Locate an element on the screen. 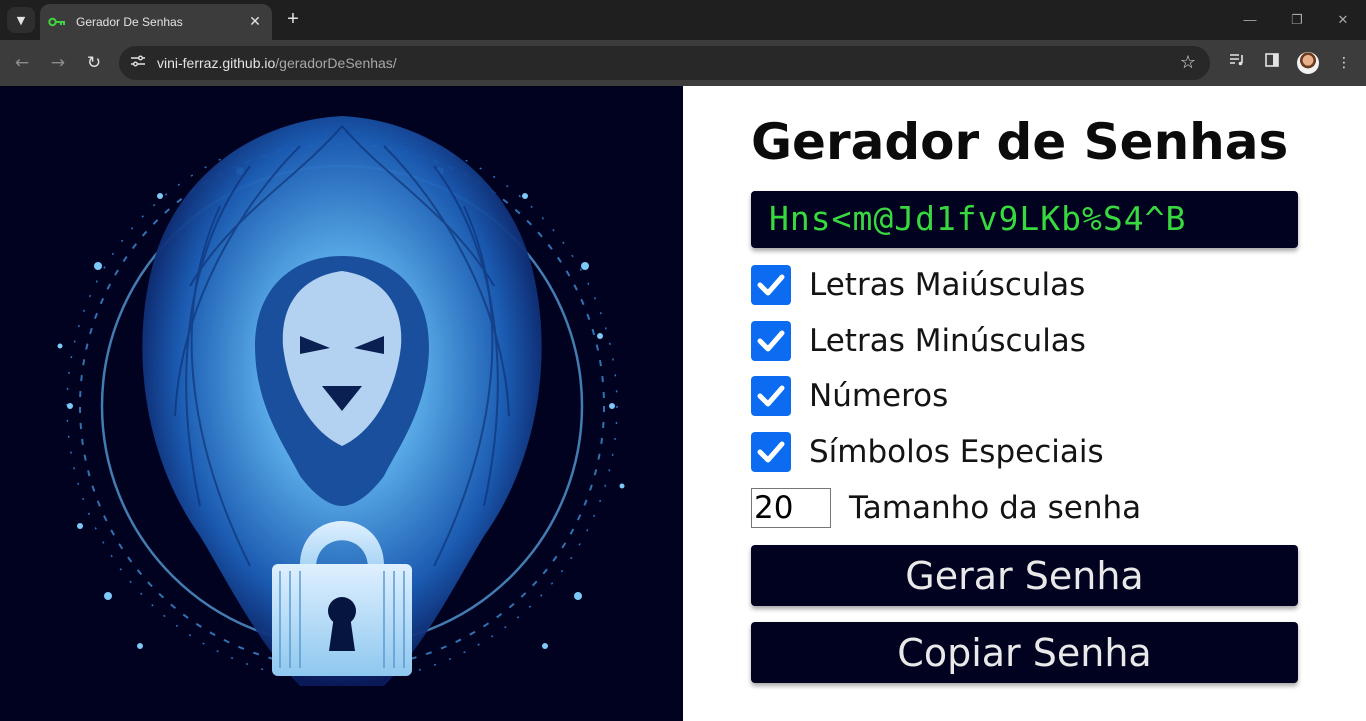 The image size is (1366, 721). minimize-icon: — is located at coordinates (1250, 20).